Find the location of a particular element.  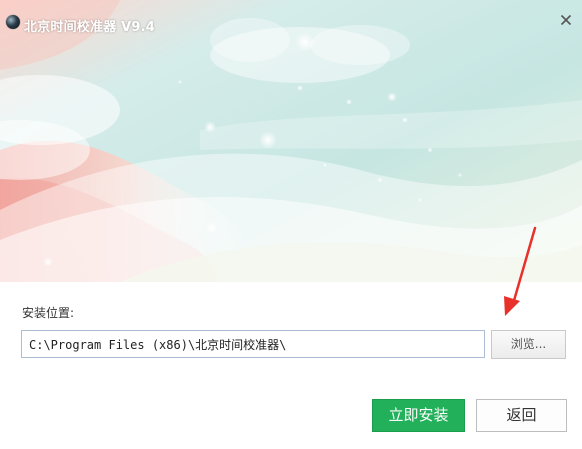

back-button: 返回 is located at coordinates (521, 415).